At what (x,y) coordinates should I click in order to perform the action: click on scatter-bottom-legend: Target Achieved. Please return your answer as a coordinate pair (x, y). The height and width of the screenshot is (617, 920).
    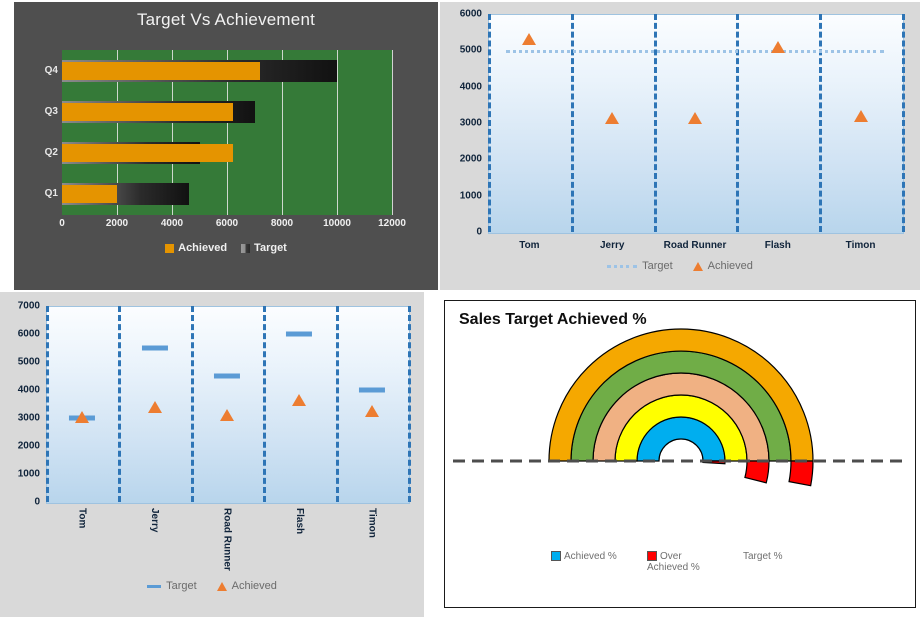
    Looking at the image, I should click on (212, 586).